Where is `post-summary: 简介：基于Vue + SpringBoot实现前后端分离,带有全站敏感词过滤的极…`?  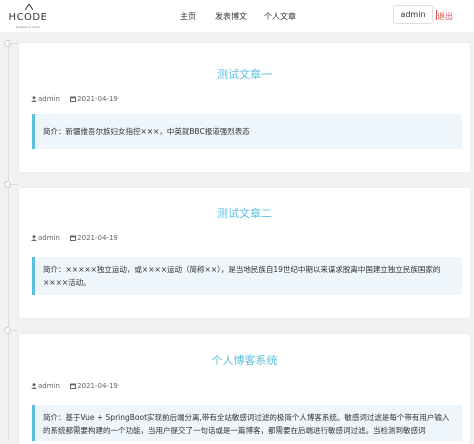
post-summary: 简介：基于Vue + SpringBoot实现前后端分离,带有全站敏感词过滤的极… is located at coordinates (247, 423).